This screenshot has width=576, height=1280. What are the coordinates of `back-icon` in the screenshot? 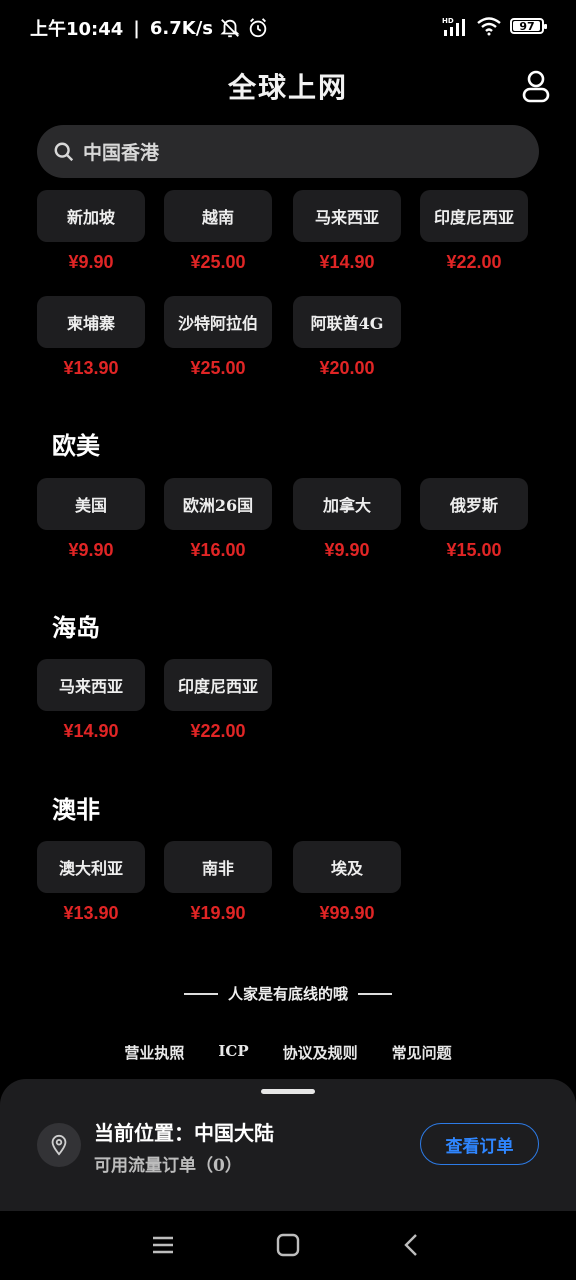 It's located at (412, 1245).